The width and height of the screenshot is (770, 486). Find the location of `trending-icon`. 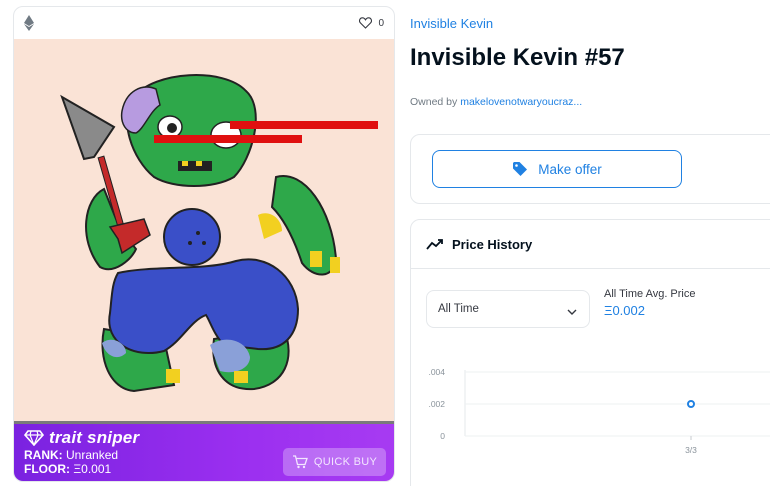

trending-icon is located at coordinates (435, 244).